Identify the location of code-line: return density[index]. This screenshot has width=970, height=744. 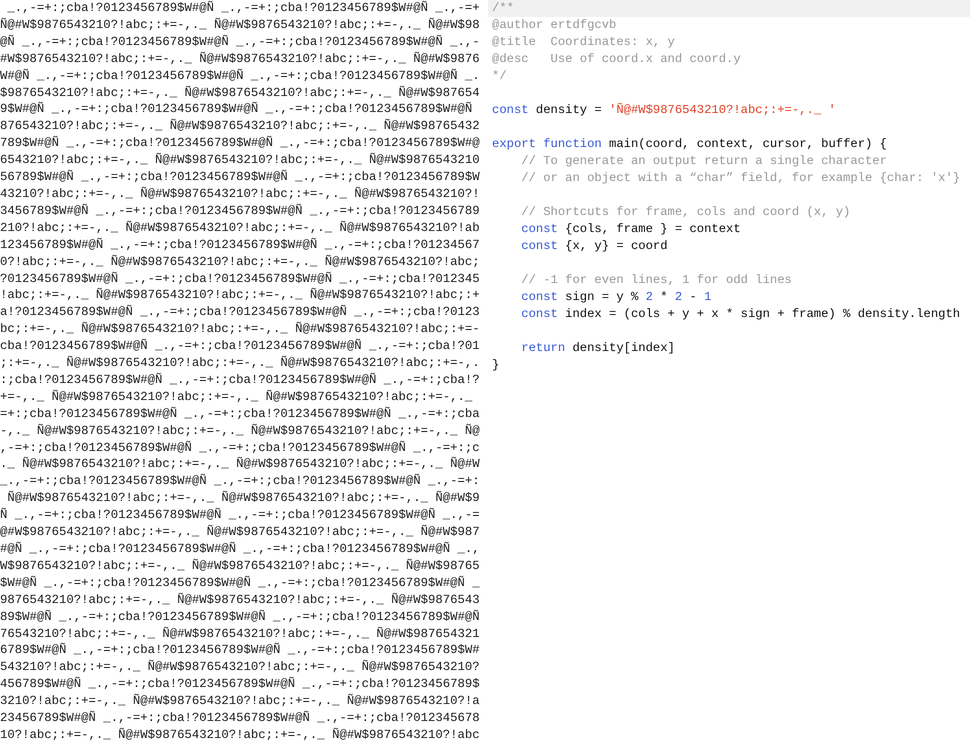
(598, 348).